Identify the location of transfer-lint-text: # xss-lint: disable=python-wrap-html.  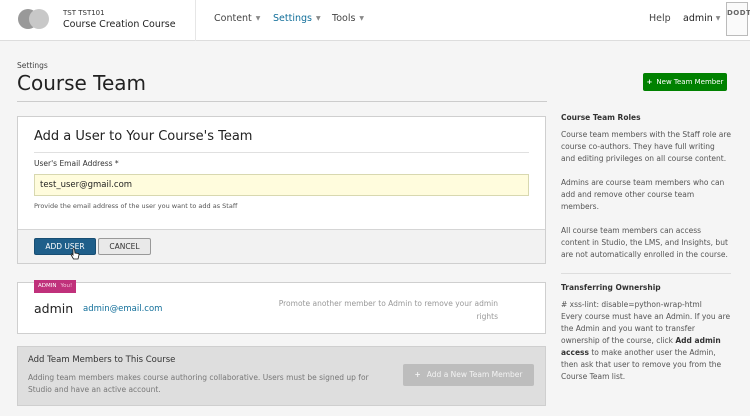
(631, 304).